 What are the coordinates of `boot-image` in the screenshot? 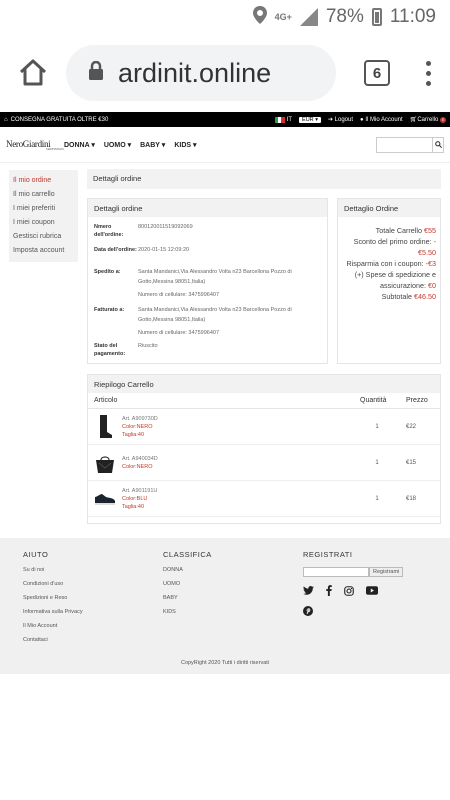 It's located at (105, 426).